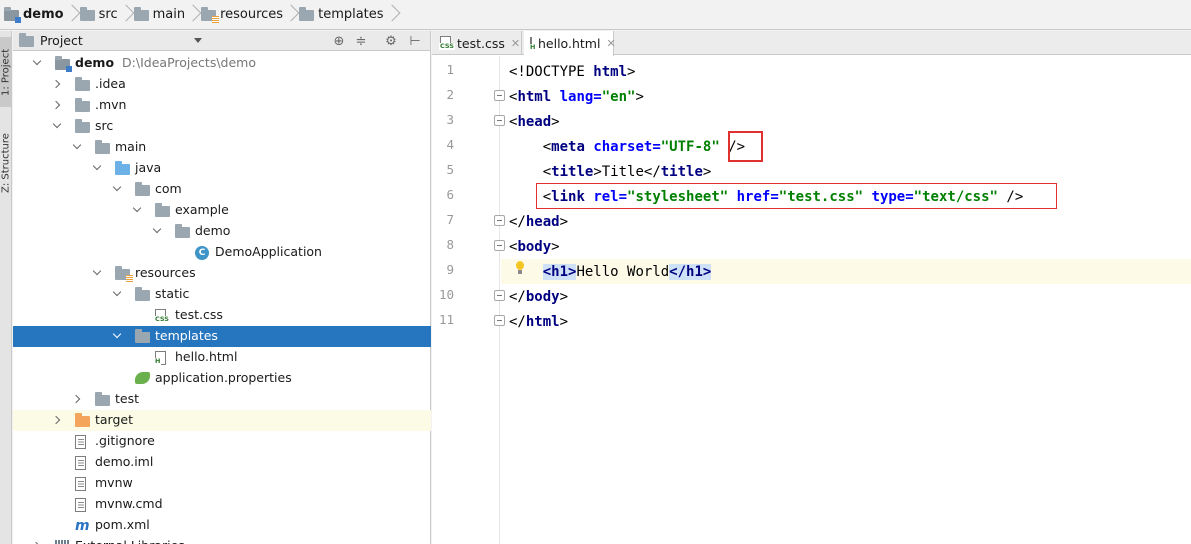 This screenshot has width=1191, height=544. Describe the element at coordinates (222, 483) in the screenshot. I see `tree-item: mvnw` at that location.